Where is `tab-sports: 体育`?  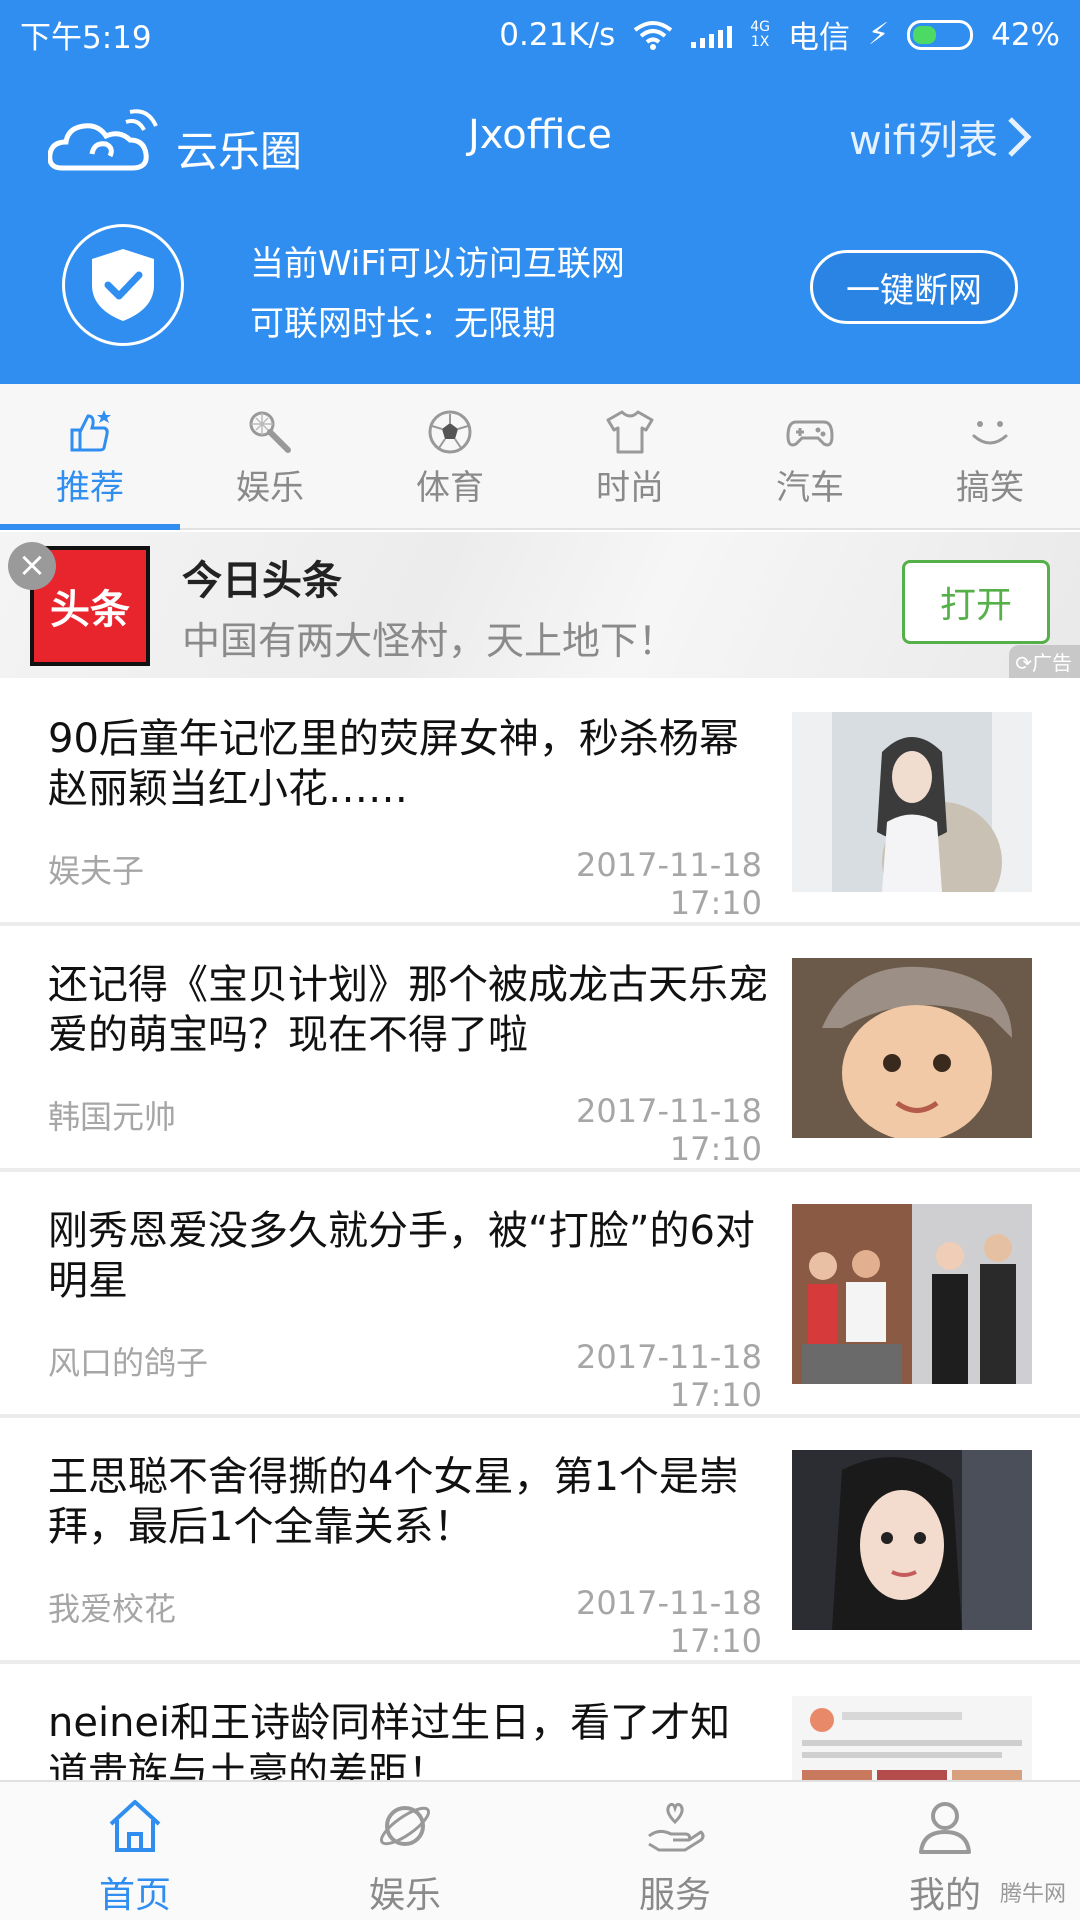 tab-sports: 体育 is located at coordinates (450, 457).